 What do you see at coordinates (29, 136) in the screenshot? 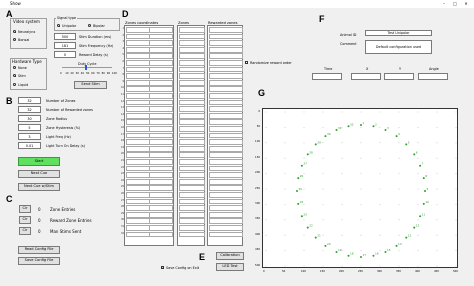
I see `light-freq-input: 3` at bounding box center [29, 136].